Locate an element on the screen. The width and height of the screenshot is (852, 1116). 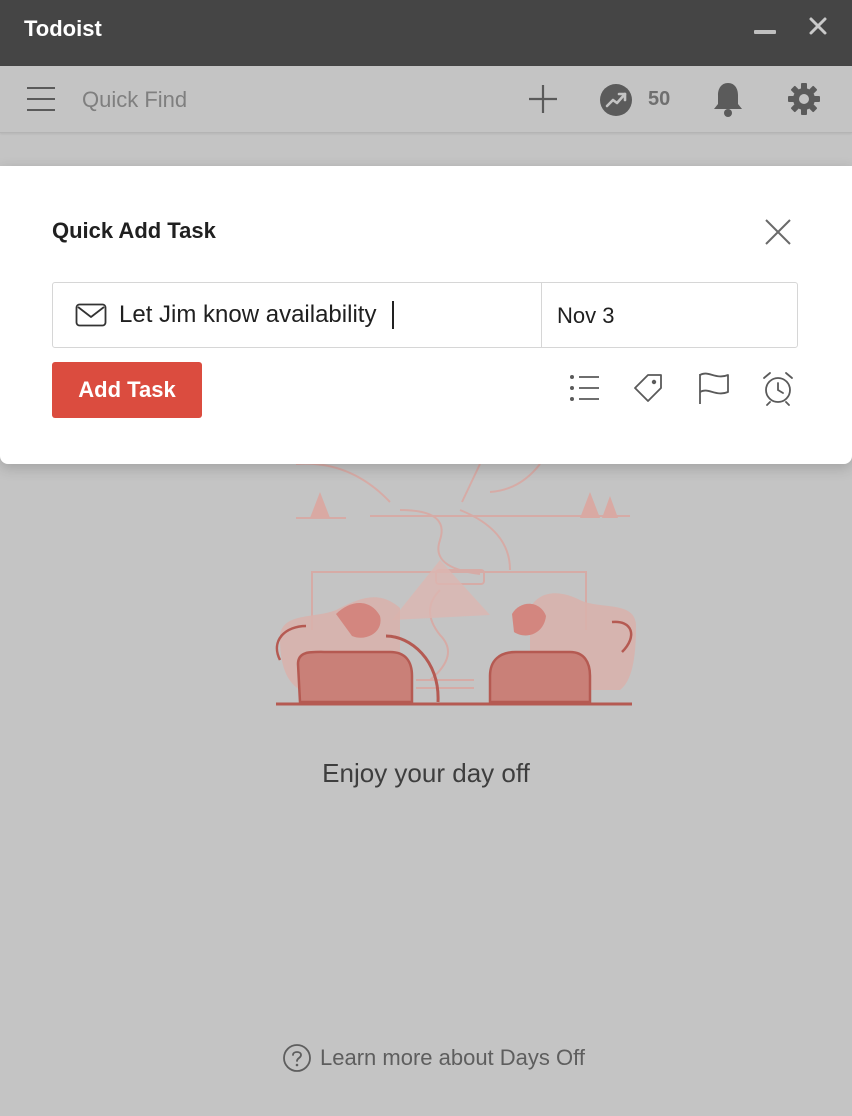
close-icon is located at coordinates (778, 232).